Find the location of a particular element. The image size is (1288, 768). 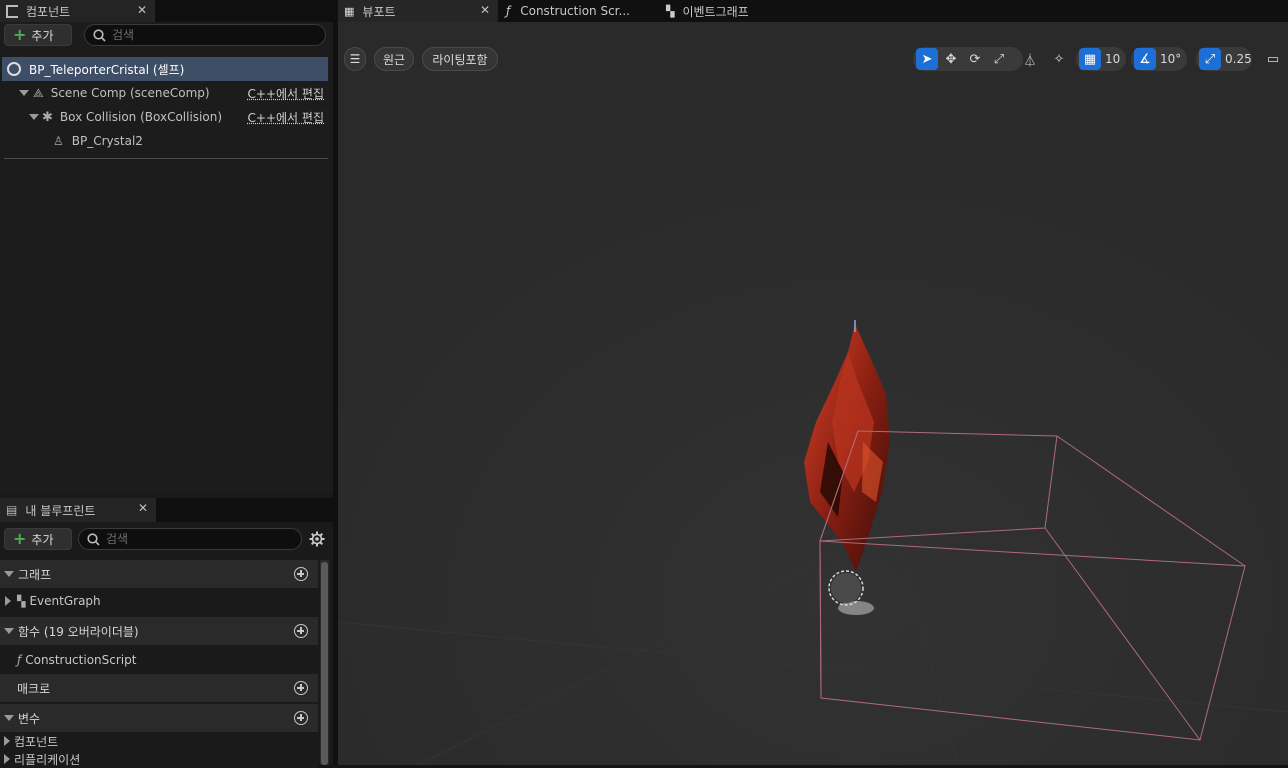

section-variables-label: 변수 is located at coordinates (29, 718).